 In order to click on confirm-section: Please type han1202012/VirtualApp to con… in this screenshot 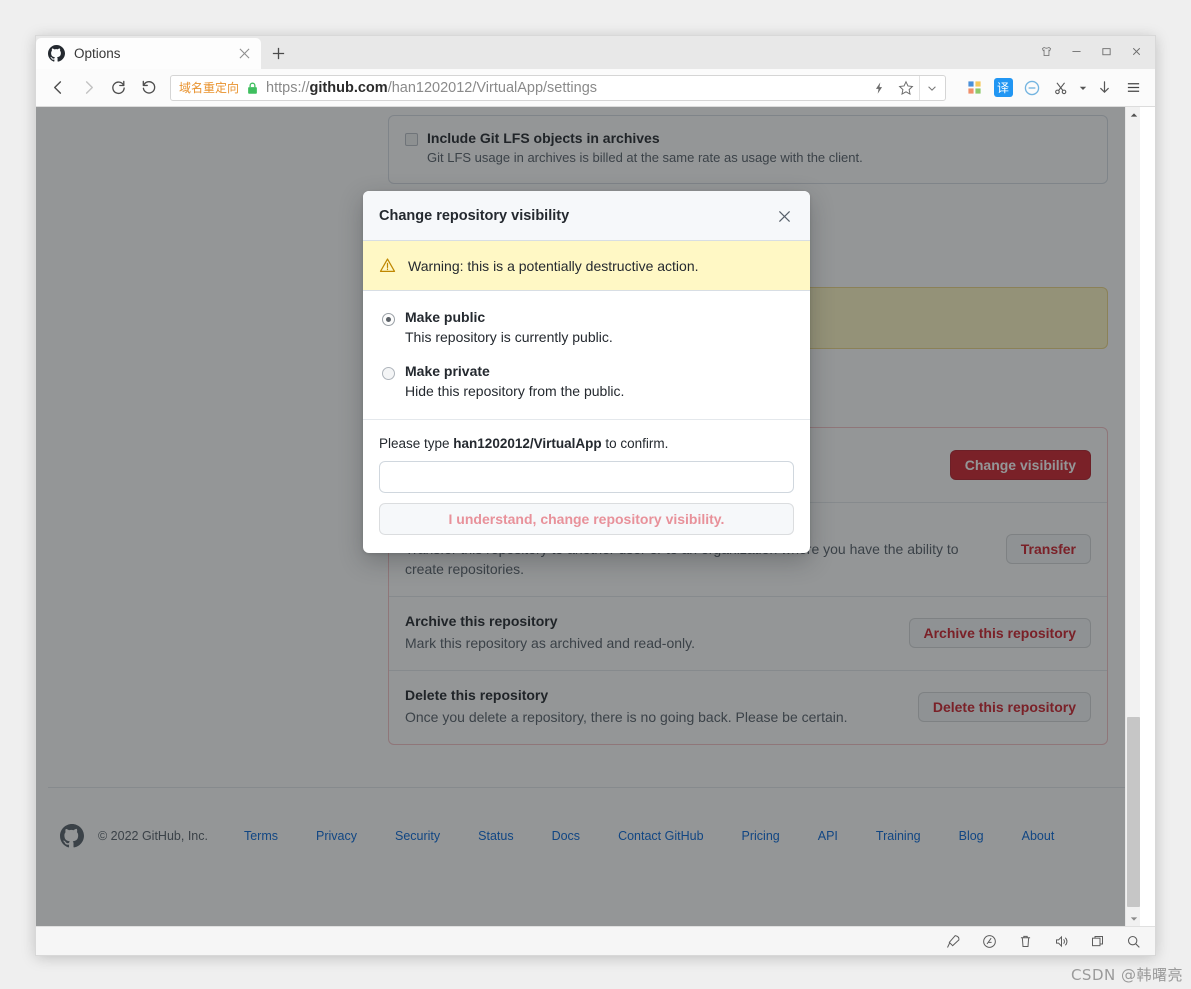, I will do `click(586, 486)`.